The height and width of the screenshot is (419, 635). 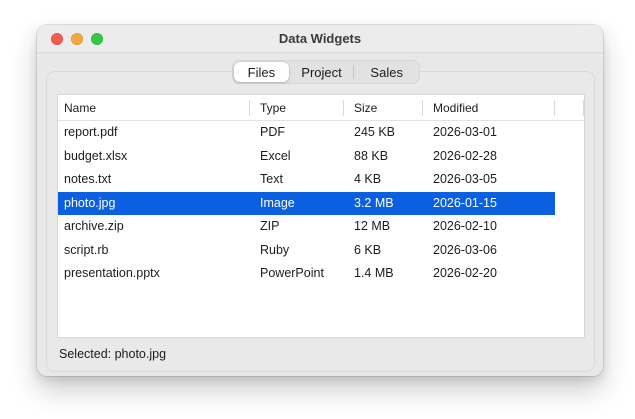 I want to click on table-cell: 1.4 MB, so click(x=374, y=273).